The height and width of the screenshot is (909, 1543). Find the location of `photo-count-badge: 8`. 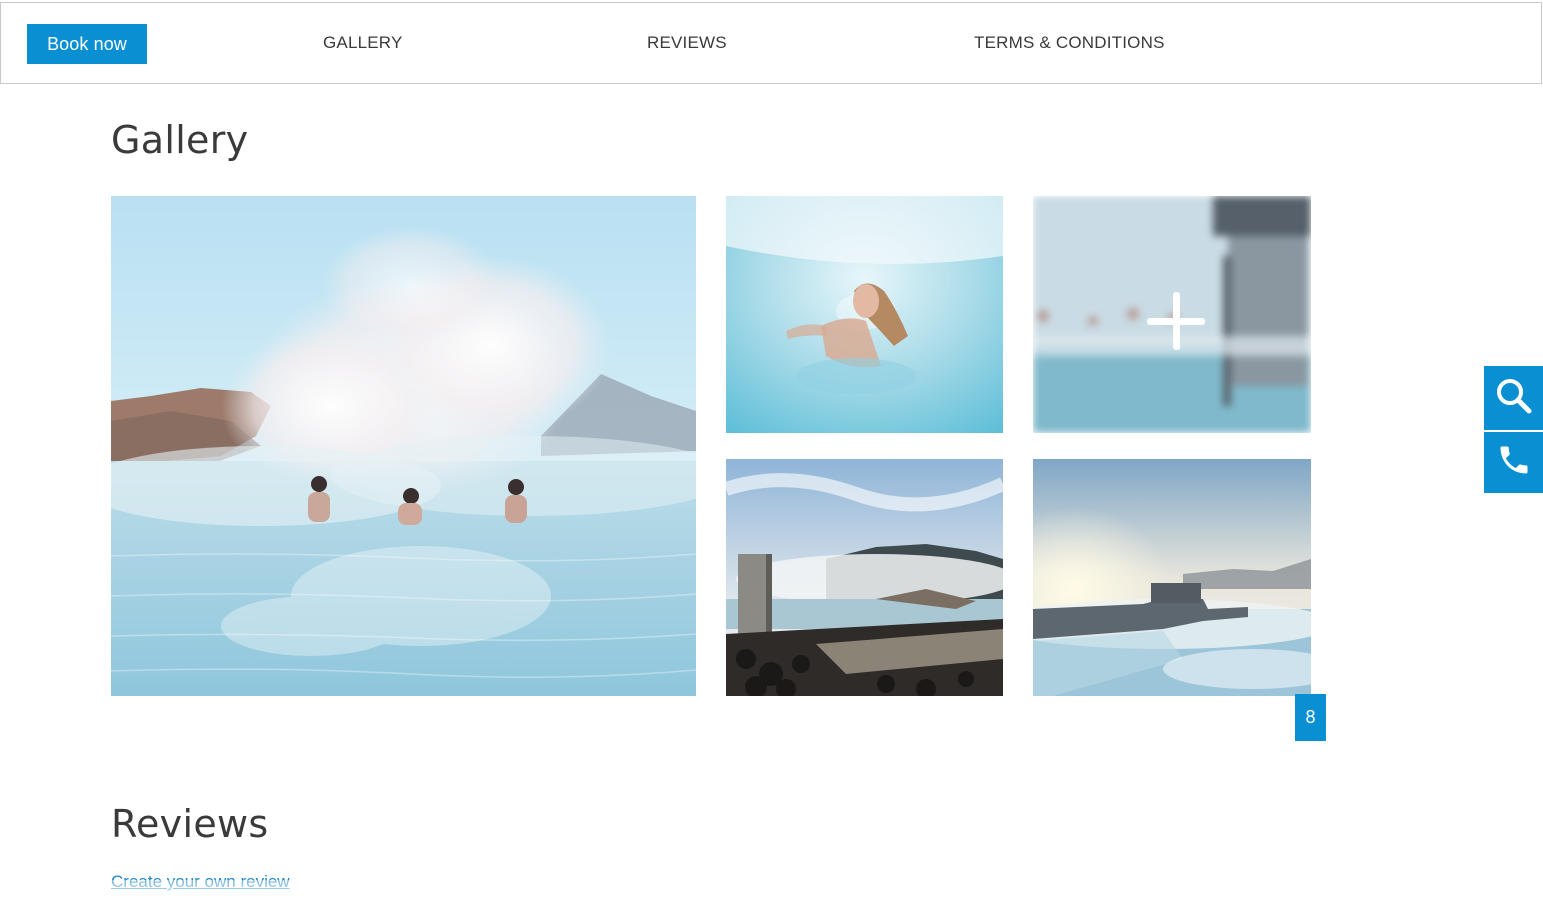

photo-count-badge: 8 is located at coordinates (1310, 717).